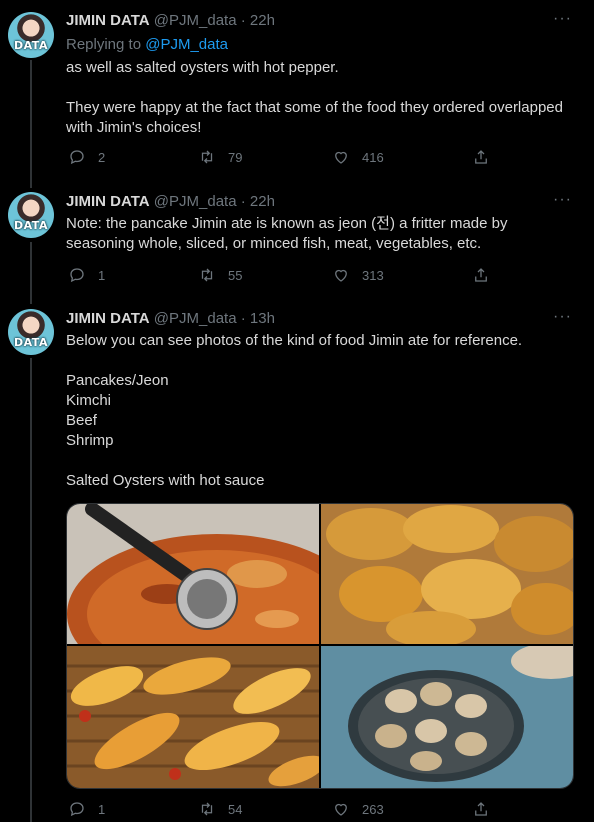 The image size is (594, 822). What do you see at coordinates (258, 318) in the screenshot?
I see `tweet-time: · 13h` at bounding box center [258, 318].